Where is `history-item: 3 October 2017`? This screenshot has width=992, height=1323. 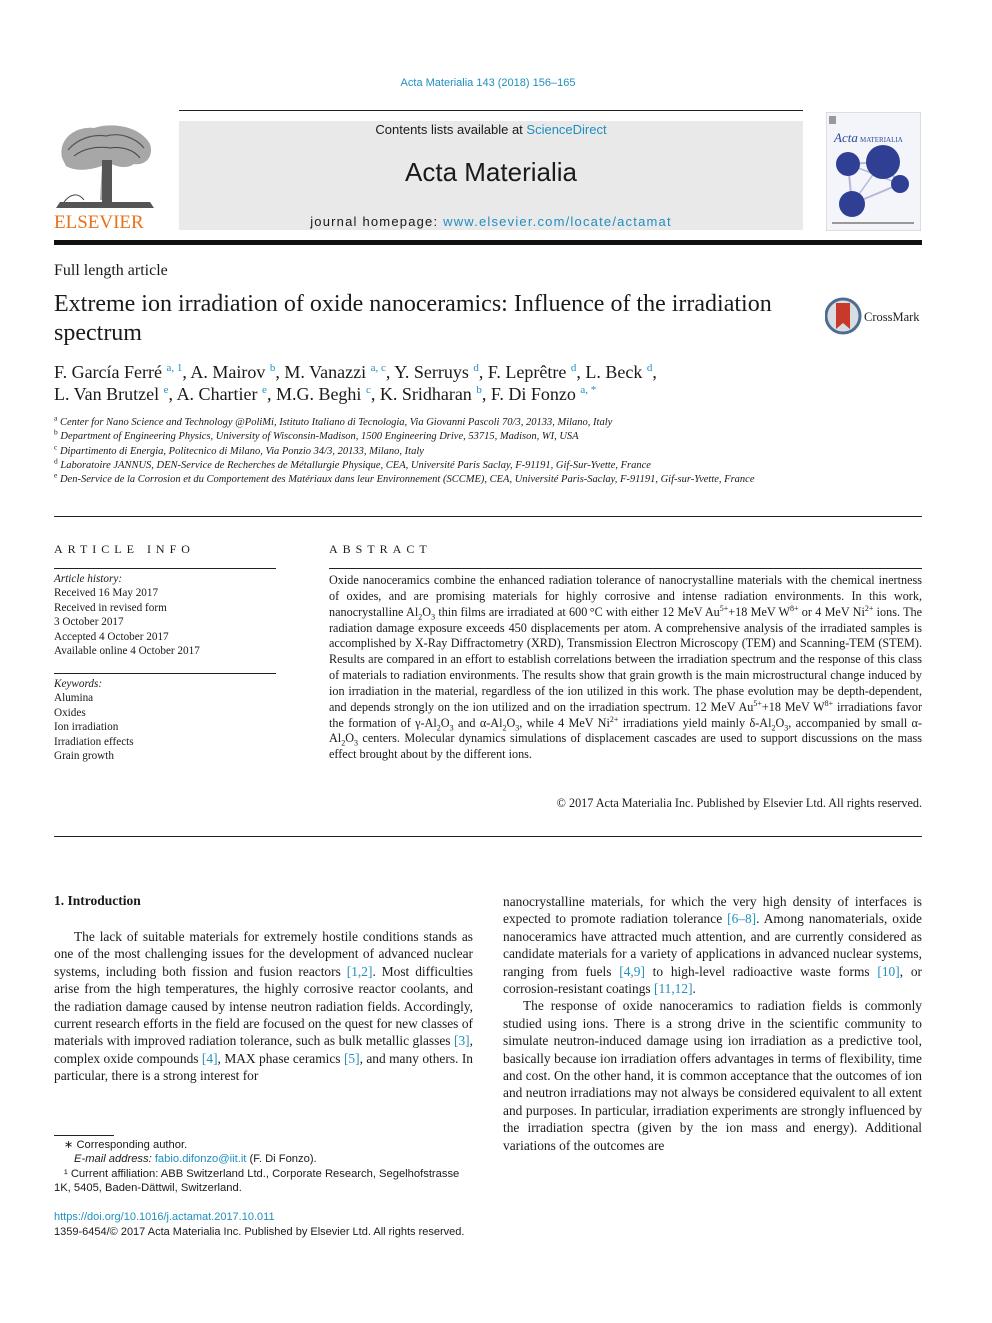 history-item: 3 October 2017 is located at coordinates (89, 622).